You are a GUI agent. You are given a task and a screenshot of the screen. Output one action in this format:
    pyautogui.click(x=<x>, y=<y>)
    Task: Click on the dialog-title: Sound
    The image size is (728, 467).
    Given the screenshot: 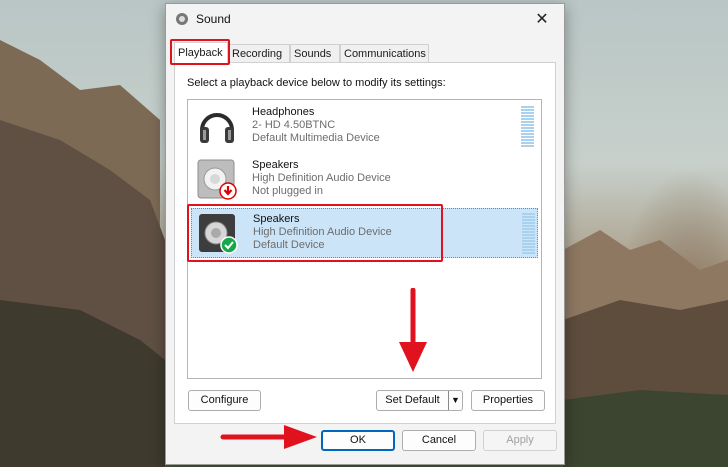 What is the action you would take?
    pyautogui.click(x=213, y=19)
    